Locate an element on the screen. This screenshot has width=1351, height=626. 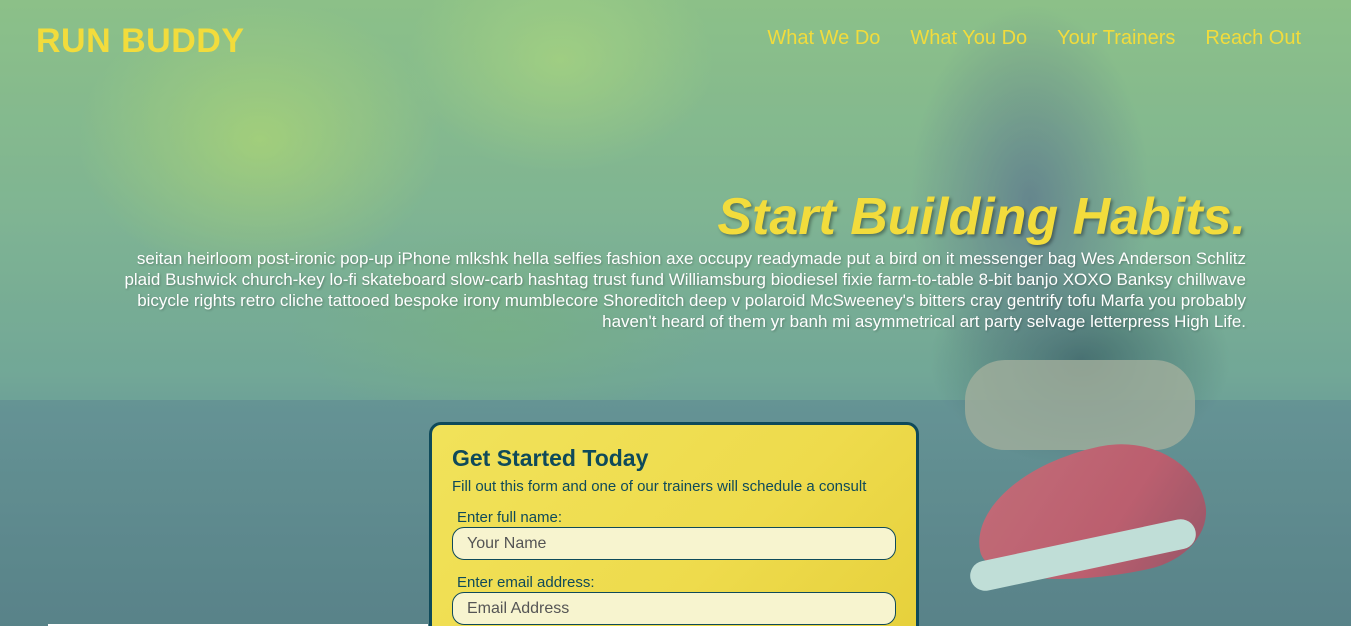
nav-reach-out: Reach Out is located at coordinates (1253, 38).